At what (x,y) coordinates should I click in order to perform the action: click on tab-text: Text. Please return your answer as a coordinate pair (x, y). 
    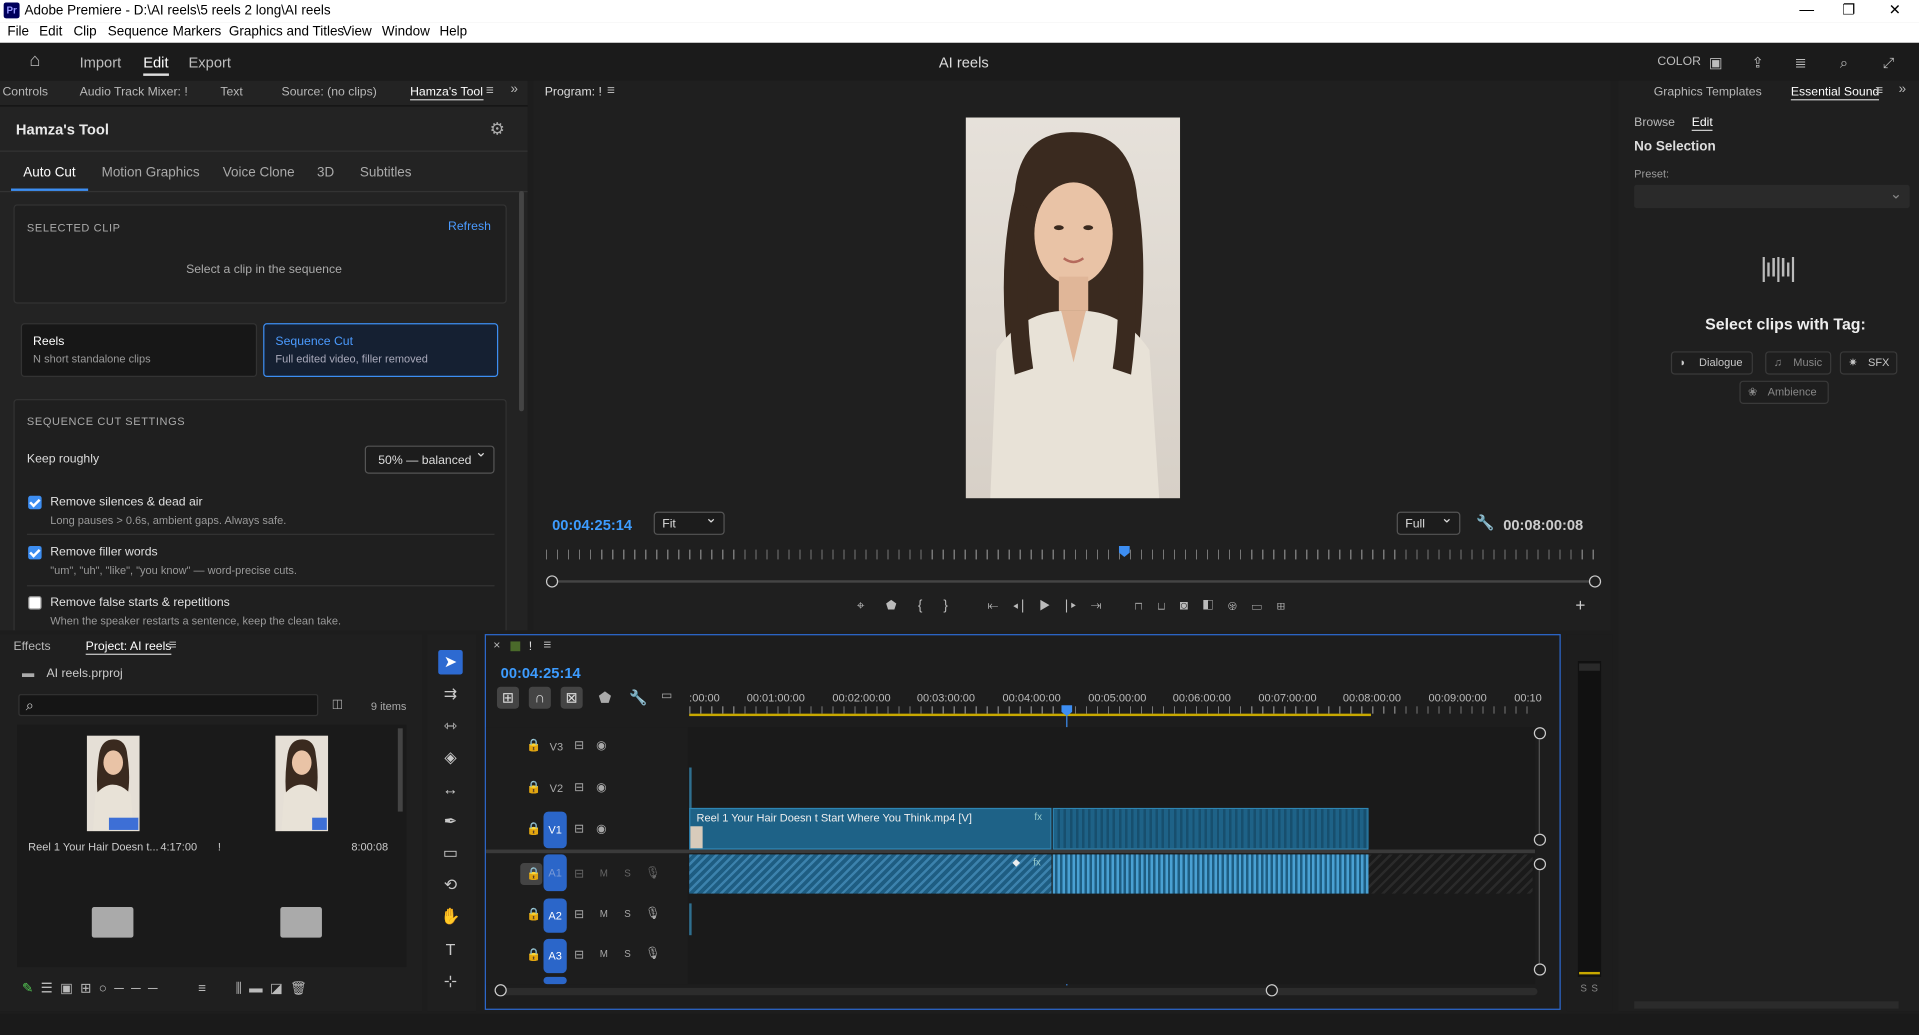
    Looking at the image, I should click on (231, 92).